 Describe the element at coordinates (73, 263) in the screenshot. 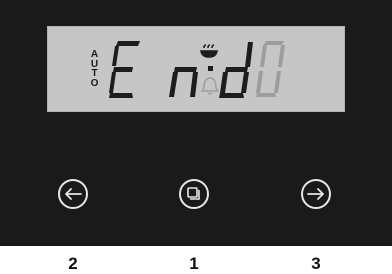

I see `left-button-number: 2` at that location.